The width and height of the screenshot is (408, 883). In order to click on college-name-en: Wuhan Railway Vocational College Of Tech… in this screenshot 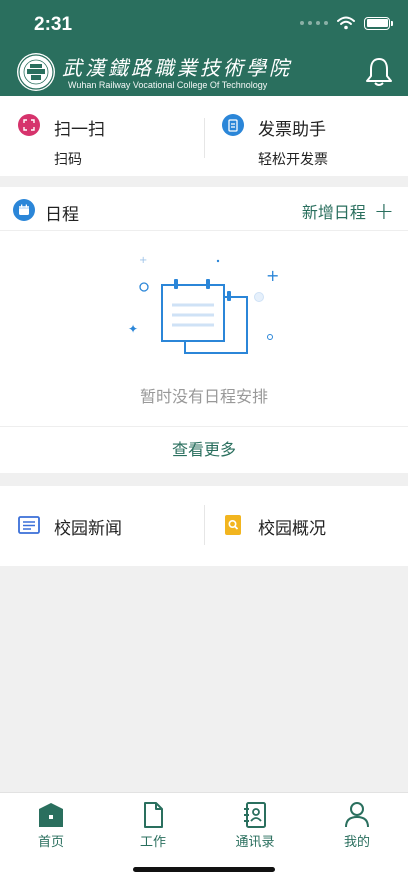, I will do `click(168, 85)`.